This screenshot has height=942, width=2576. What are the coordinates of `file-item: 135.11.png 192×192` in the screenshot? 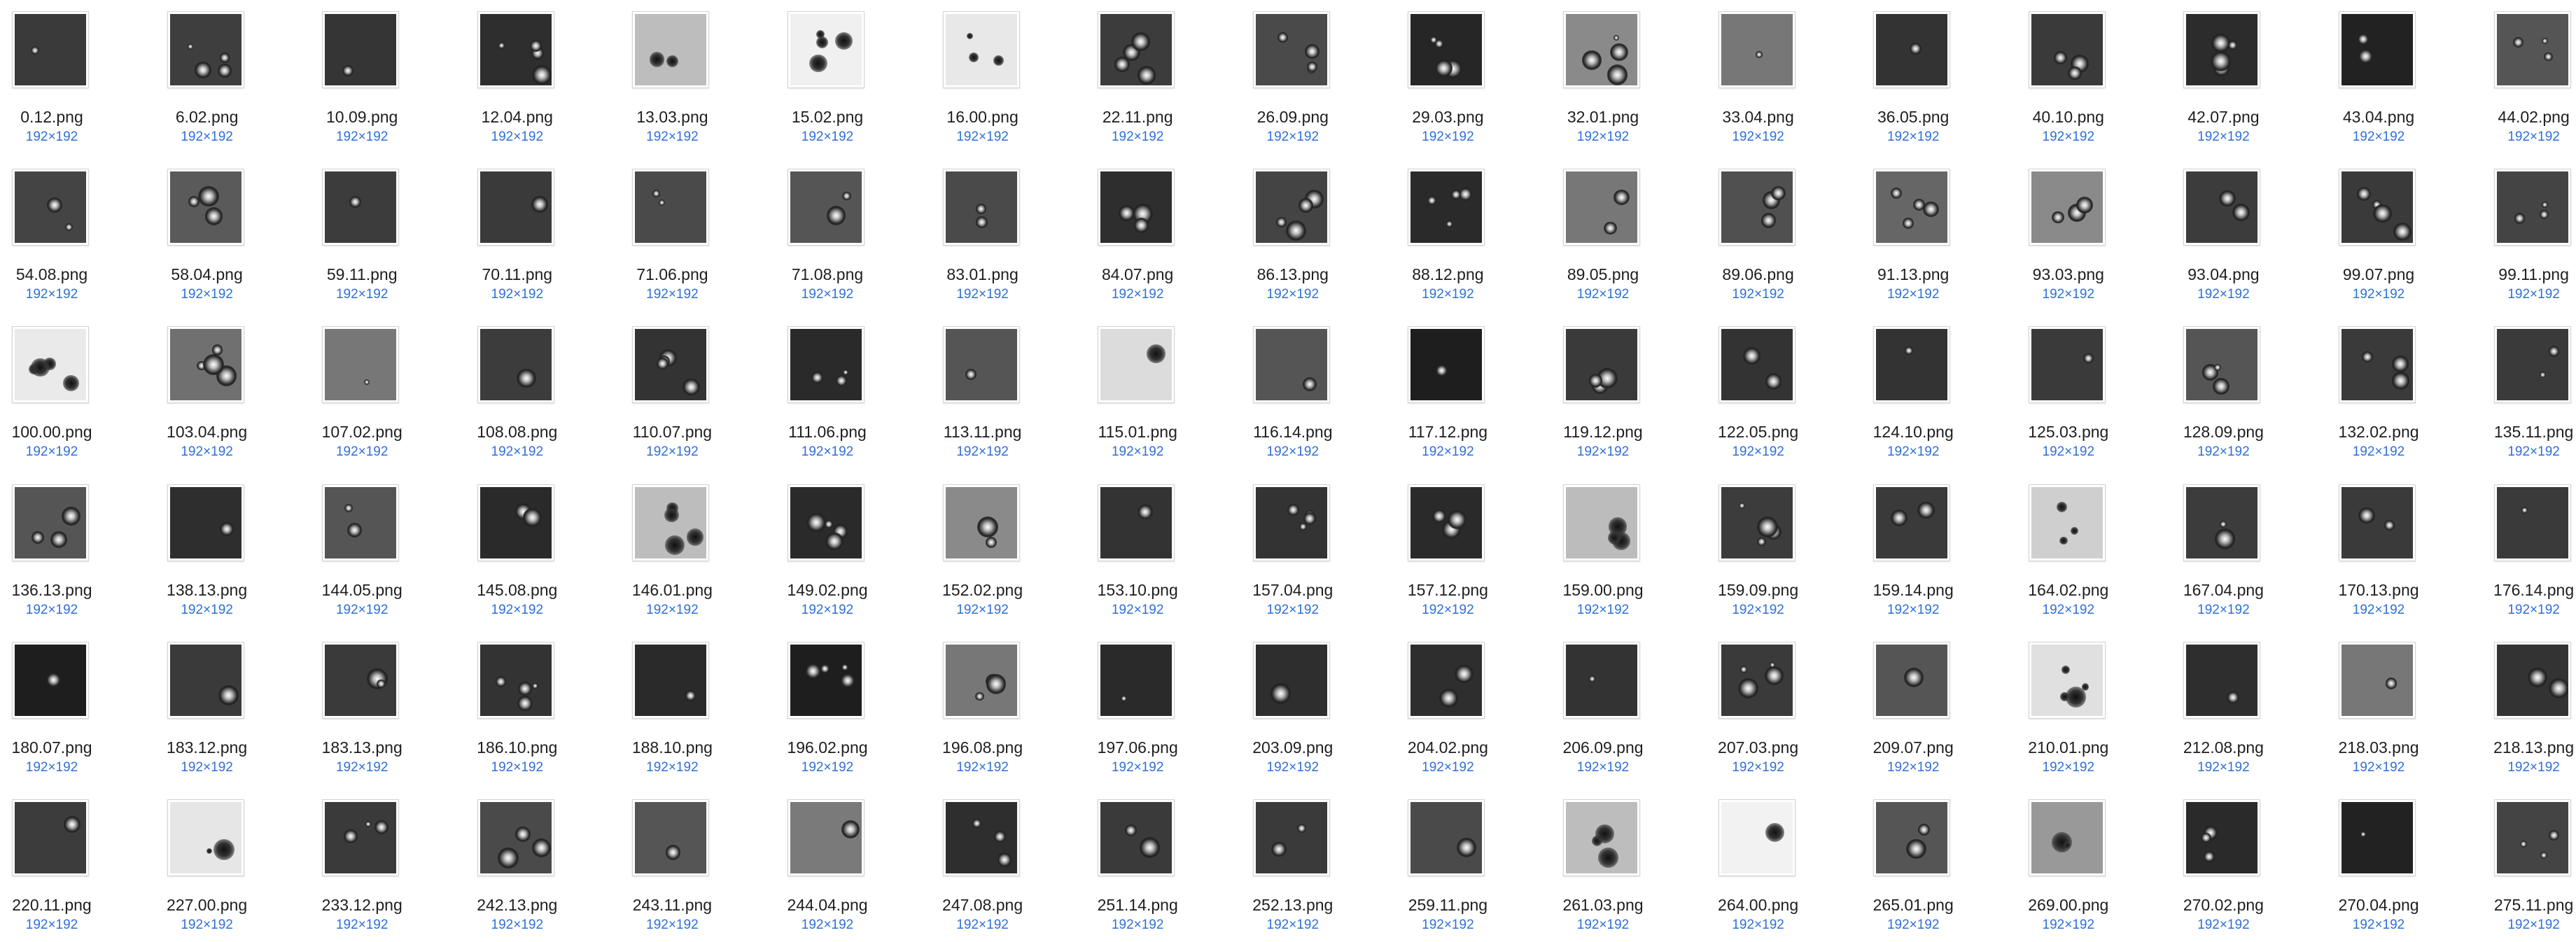 It's located at (2520, 392).